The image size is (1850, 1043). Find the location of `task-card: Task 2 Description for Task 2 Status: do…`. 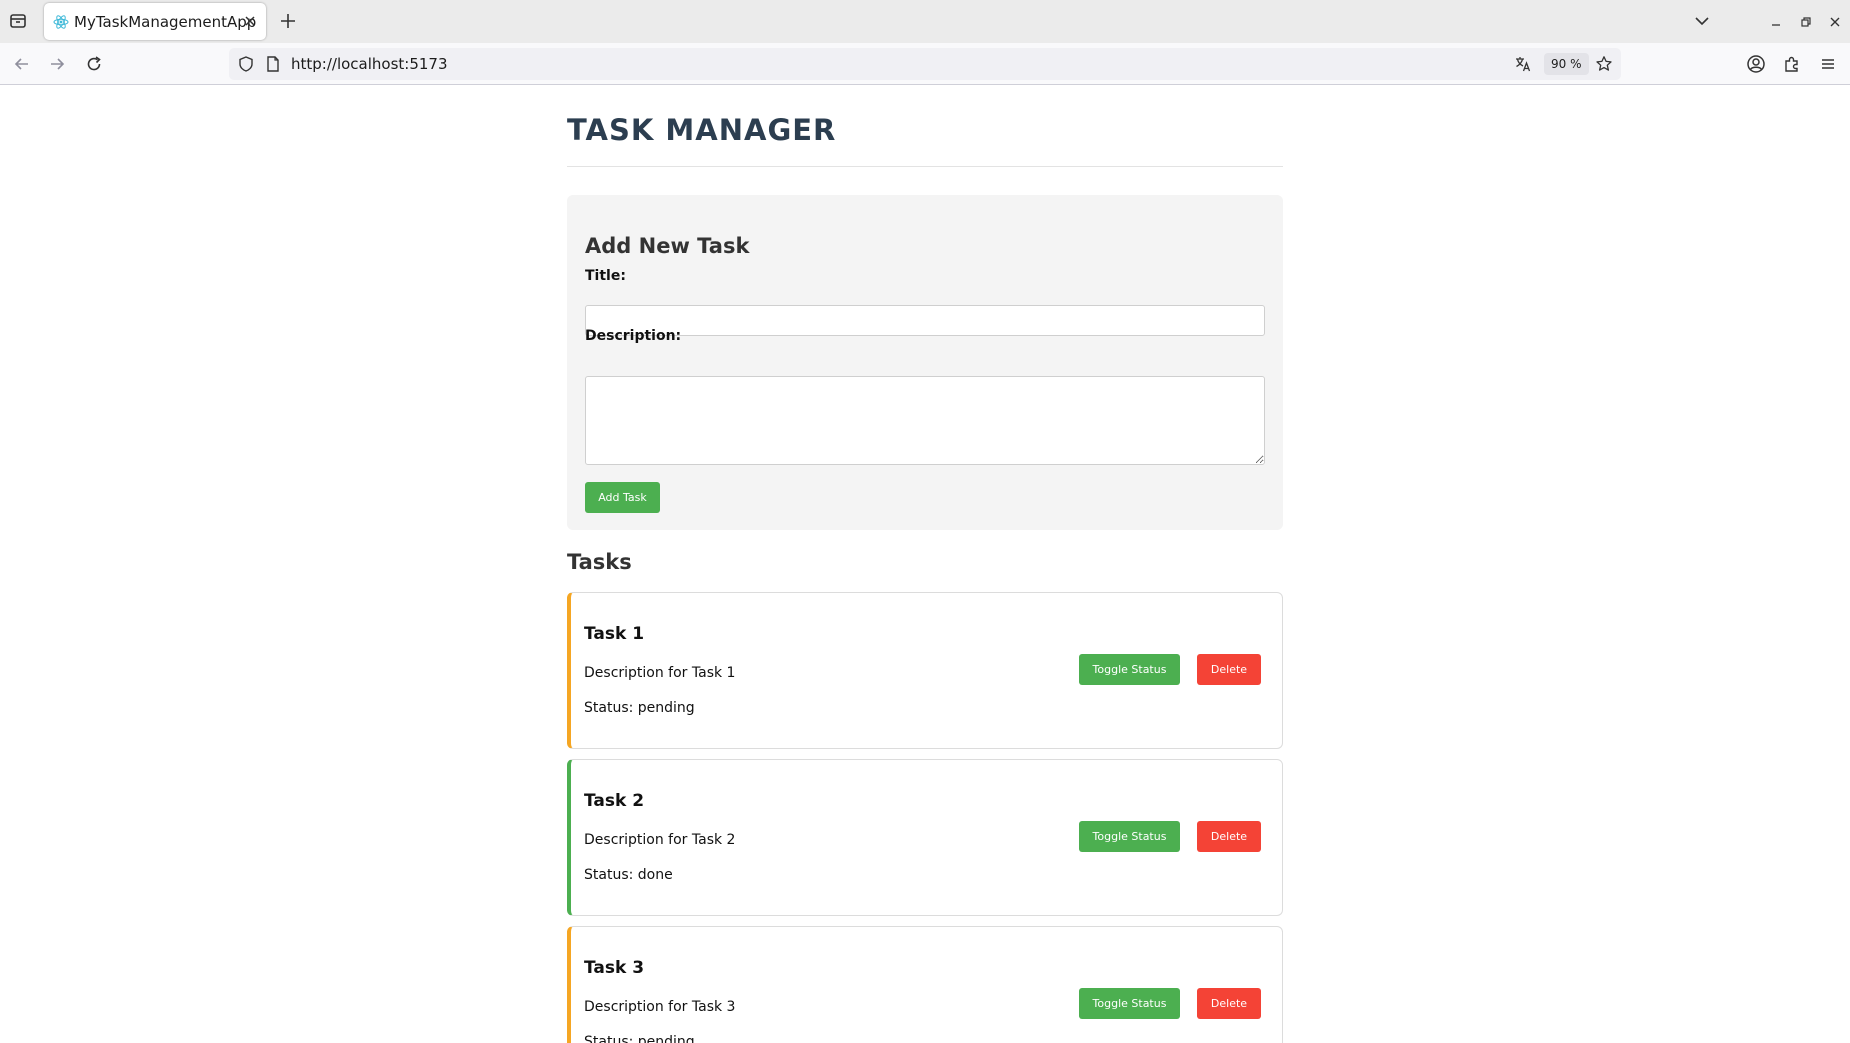

task-card: Task 2 Description for Task 2 Status: do… is located at coordinates (925, 837).